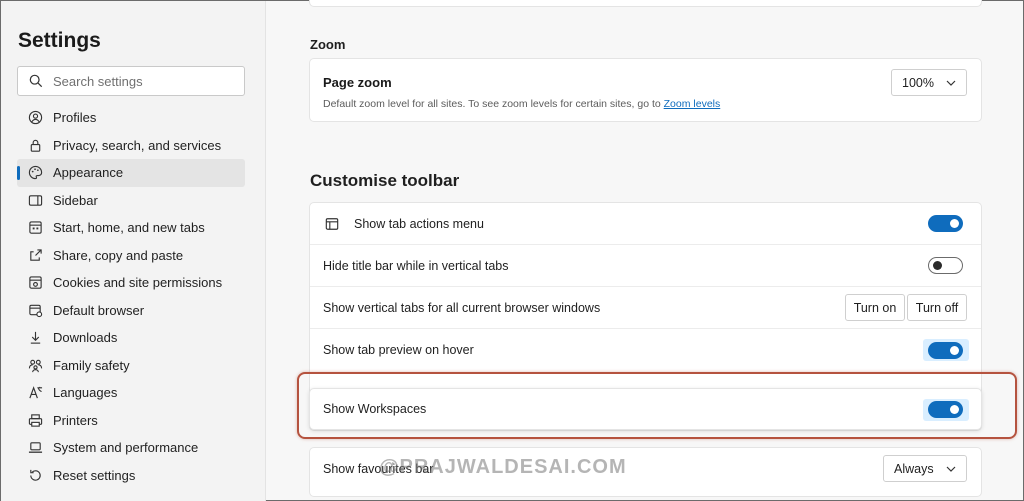  What do you see at coordinates (503, 467) in the screenshot?
I see `watermark-text: @PRAJWALDESAI.COM` at bounding box center [503, 467].